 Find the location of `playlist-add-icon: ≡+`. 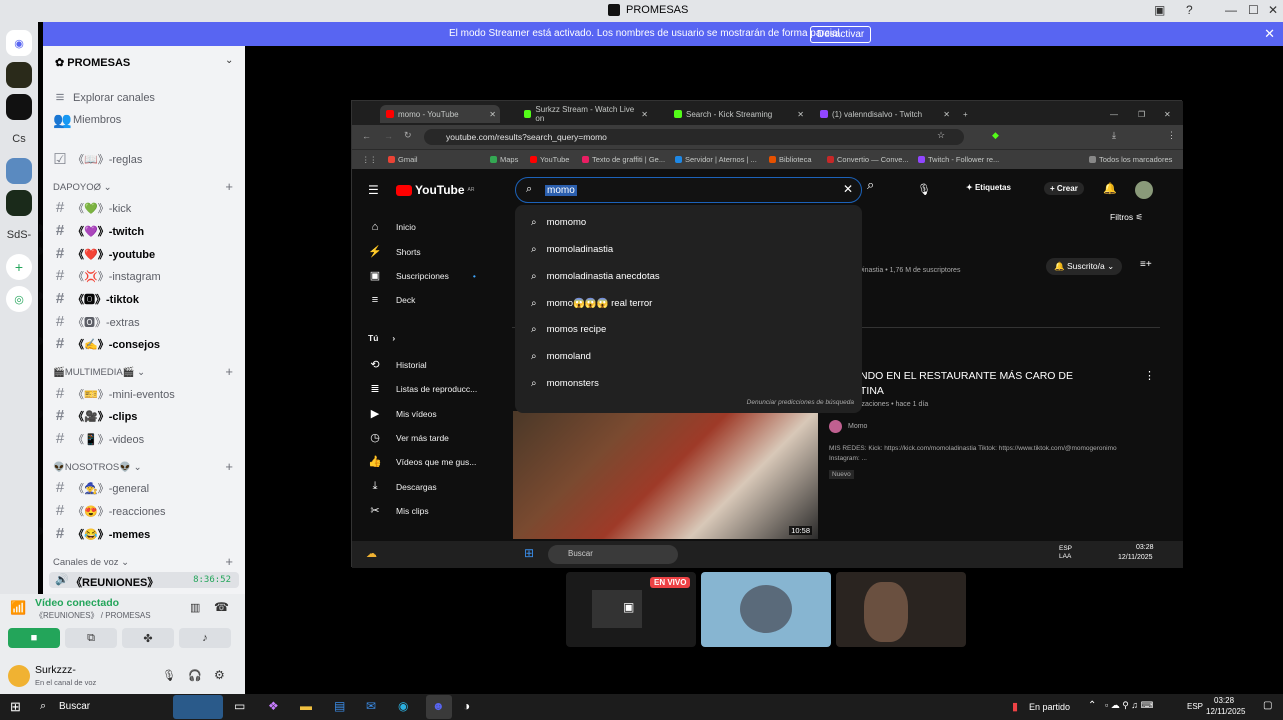

playlist-add-icon: ≡+ is located at coordinates (1146, 264).